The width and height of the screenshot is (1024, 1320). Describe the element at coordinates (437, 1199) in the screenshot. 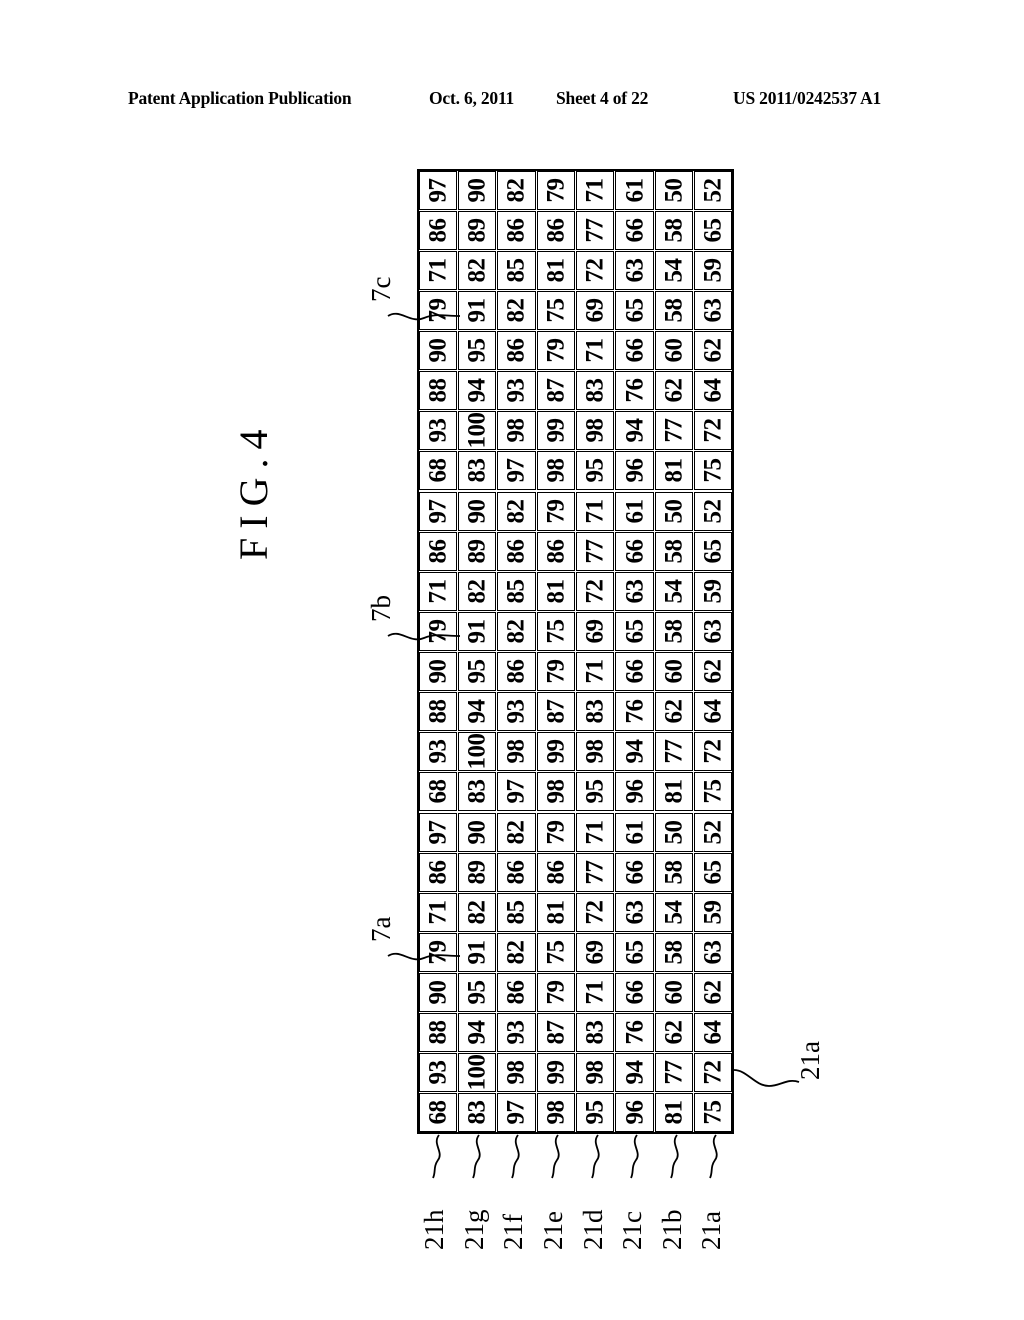

I see `callout-21h: 21h` at that location.